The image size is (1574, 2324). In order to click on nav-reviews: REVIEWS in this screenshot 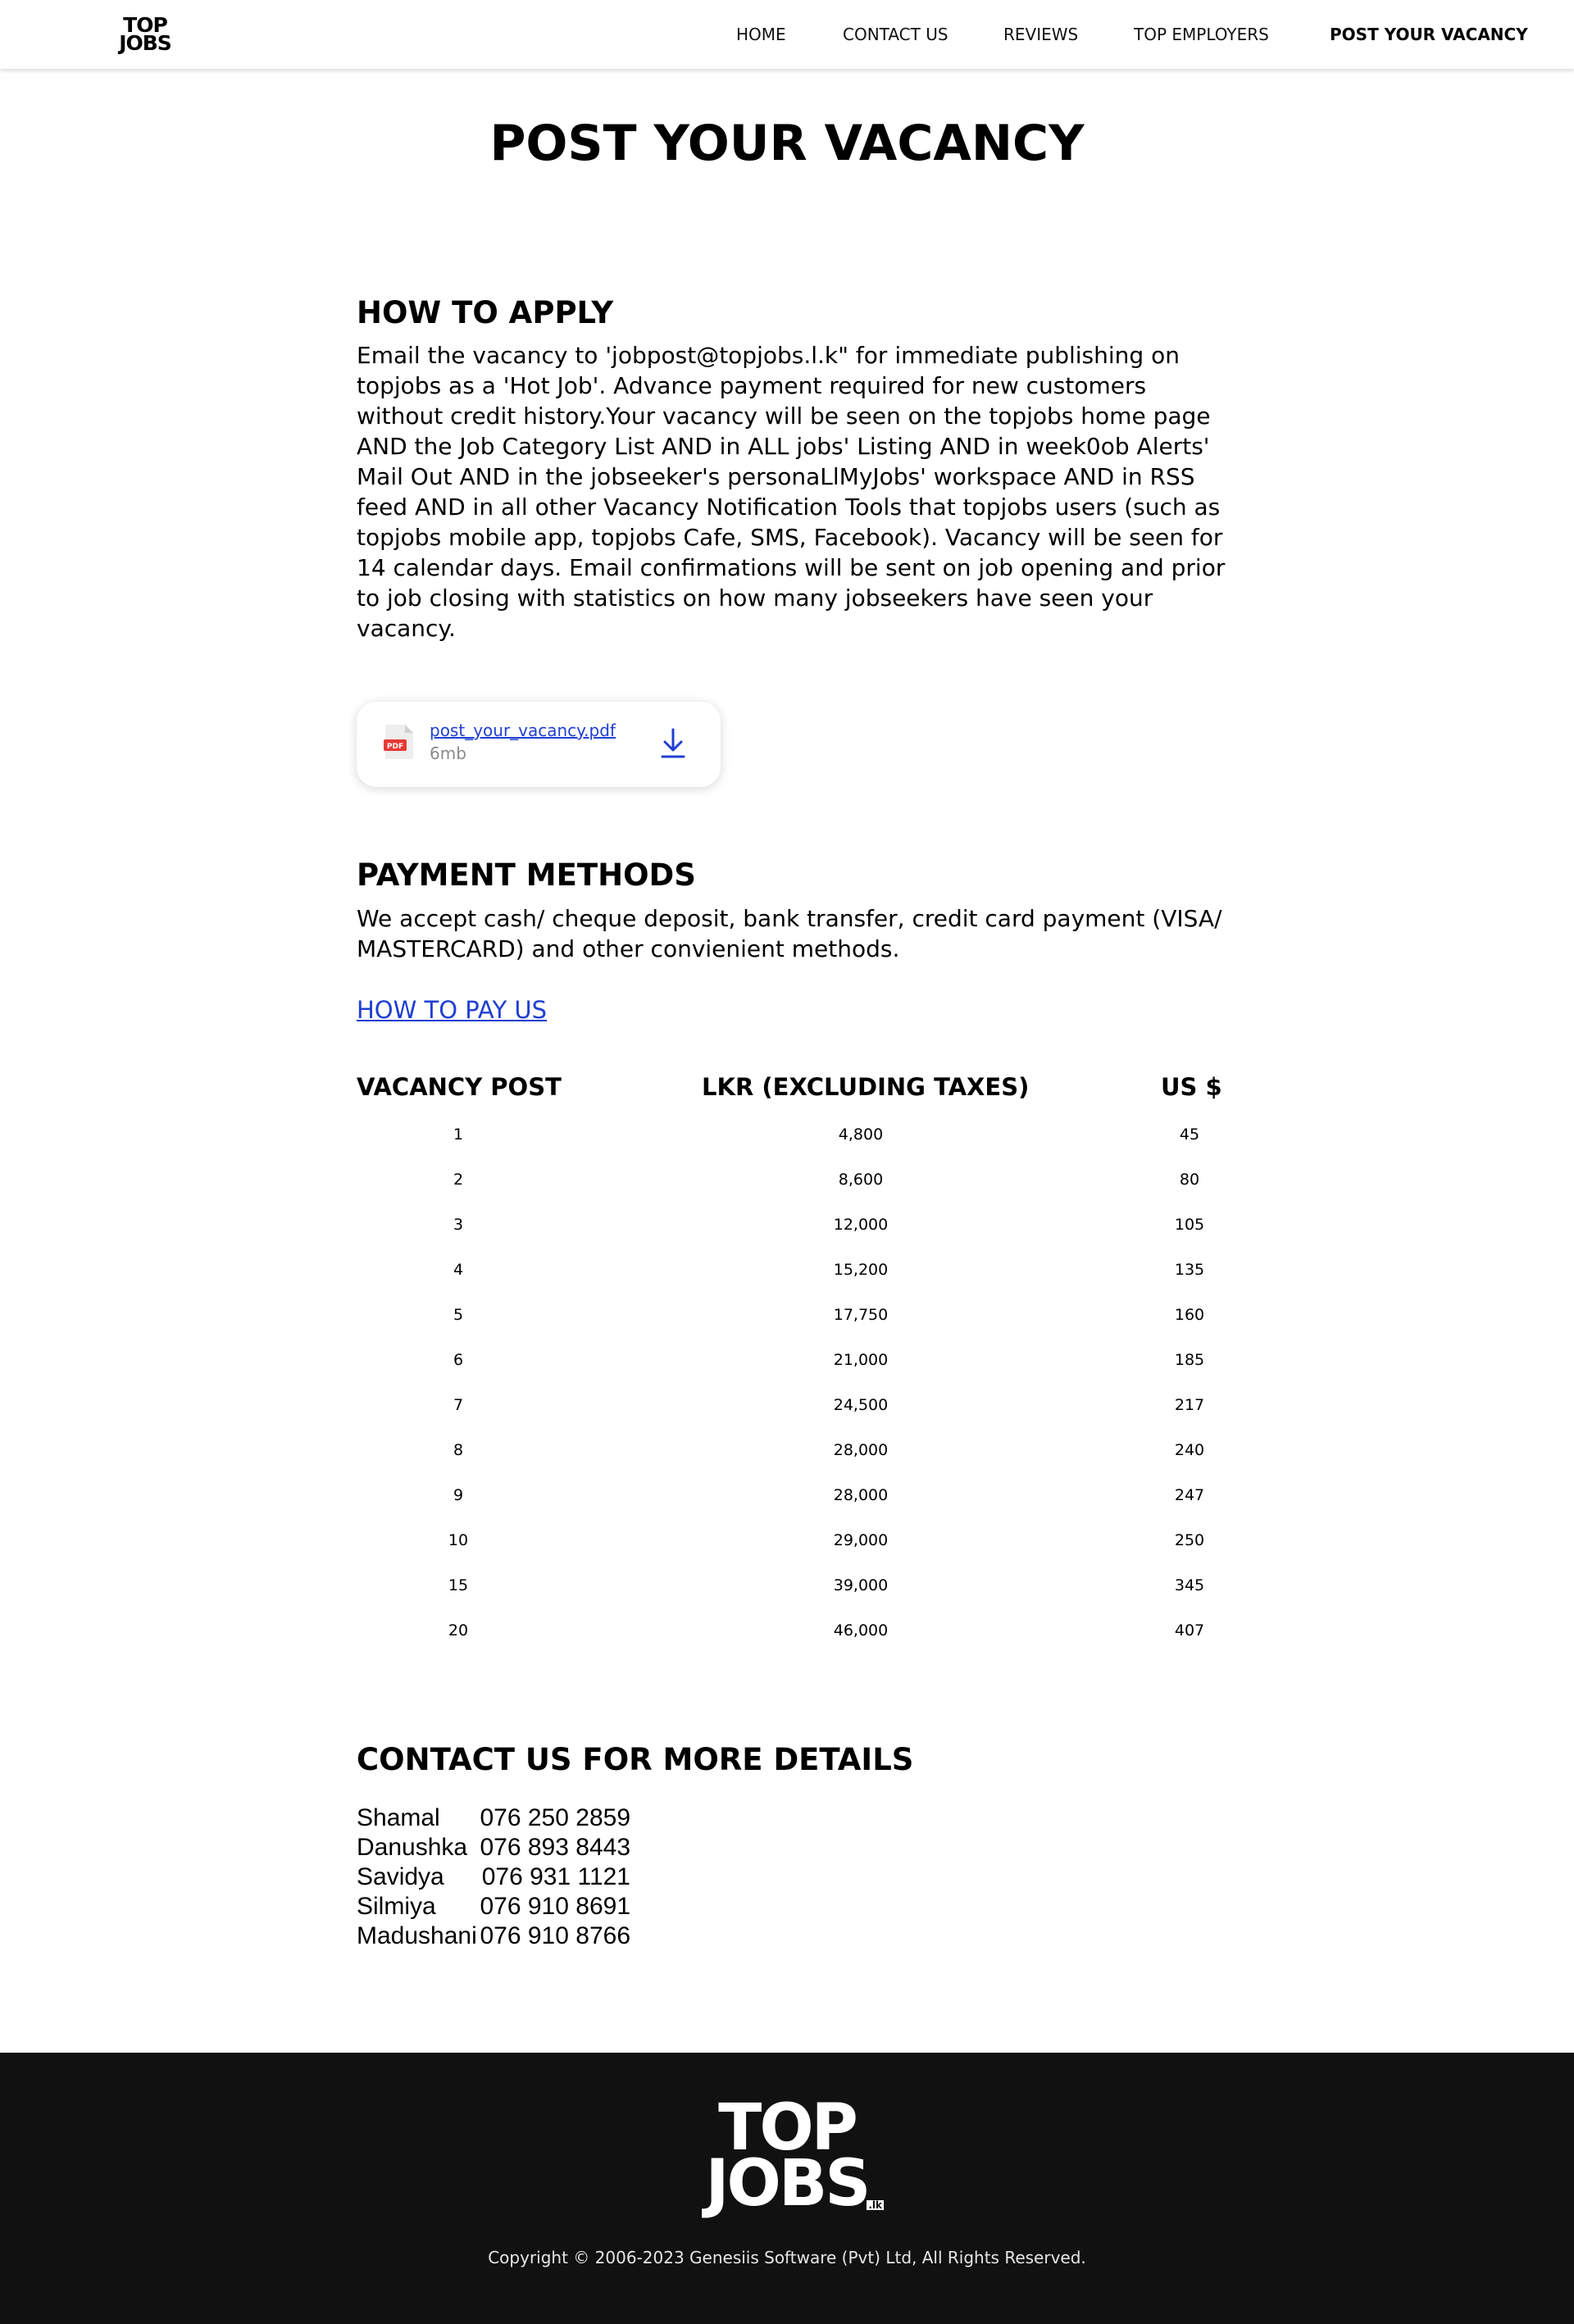, I will do `click(1040, 34)`.